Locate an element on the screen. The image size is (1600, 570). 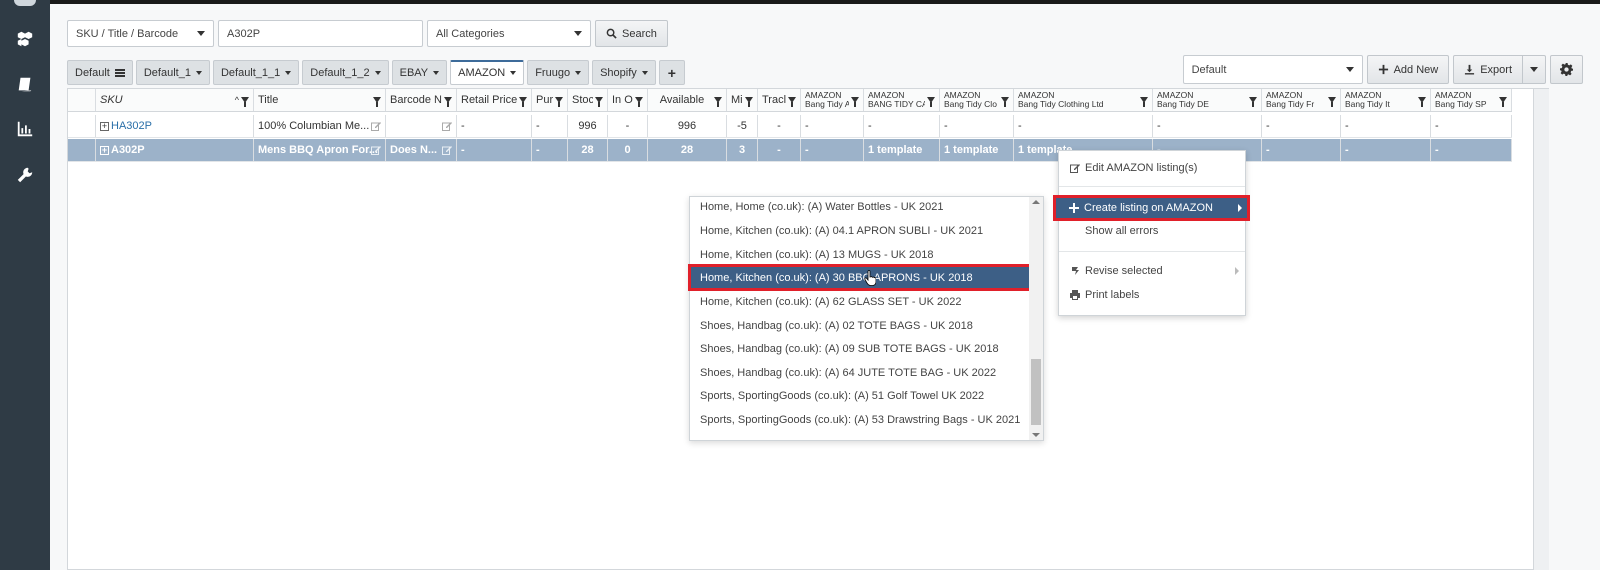
header-amazon-bang-tidy-clothing-ltd: AMAZON Bang Tidy Clothing Ltd is located at coordinates (1083, 100).